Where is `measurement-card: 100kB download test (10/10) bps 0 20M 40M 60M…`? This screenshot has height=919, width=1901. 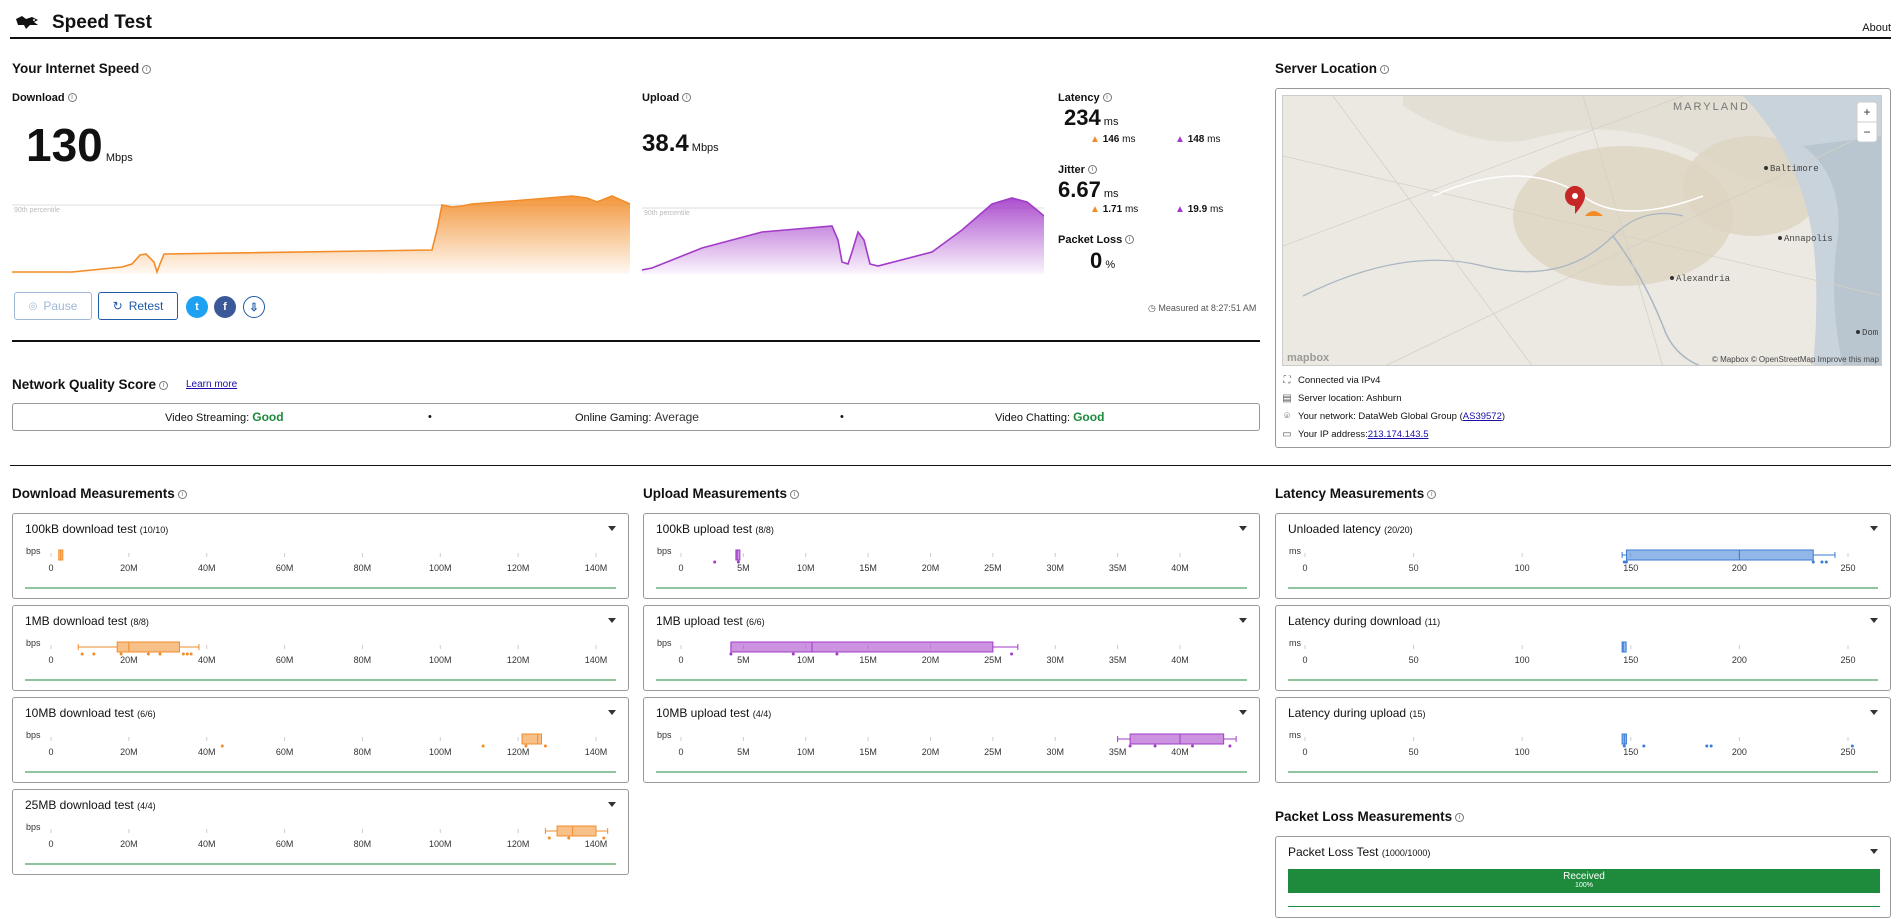
measurement-card: 100kB download test (10/10) bps 0 20M 40M 60M… is located at coordinates (320, 556).